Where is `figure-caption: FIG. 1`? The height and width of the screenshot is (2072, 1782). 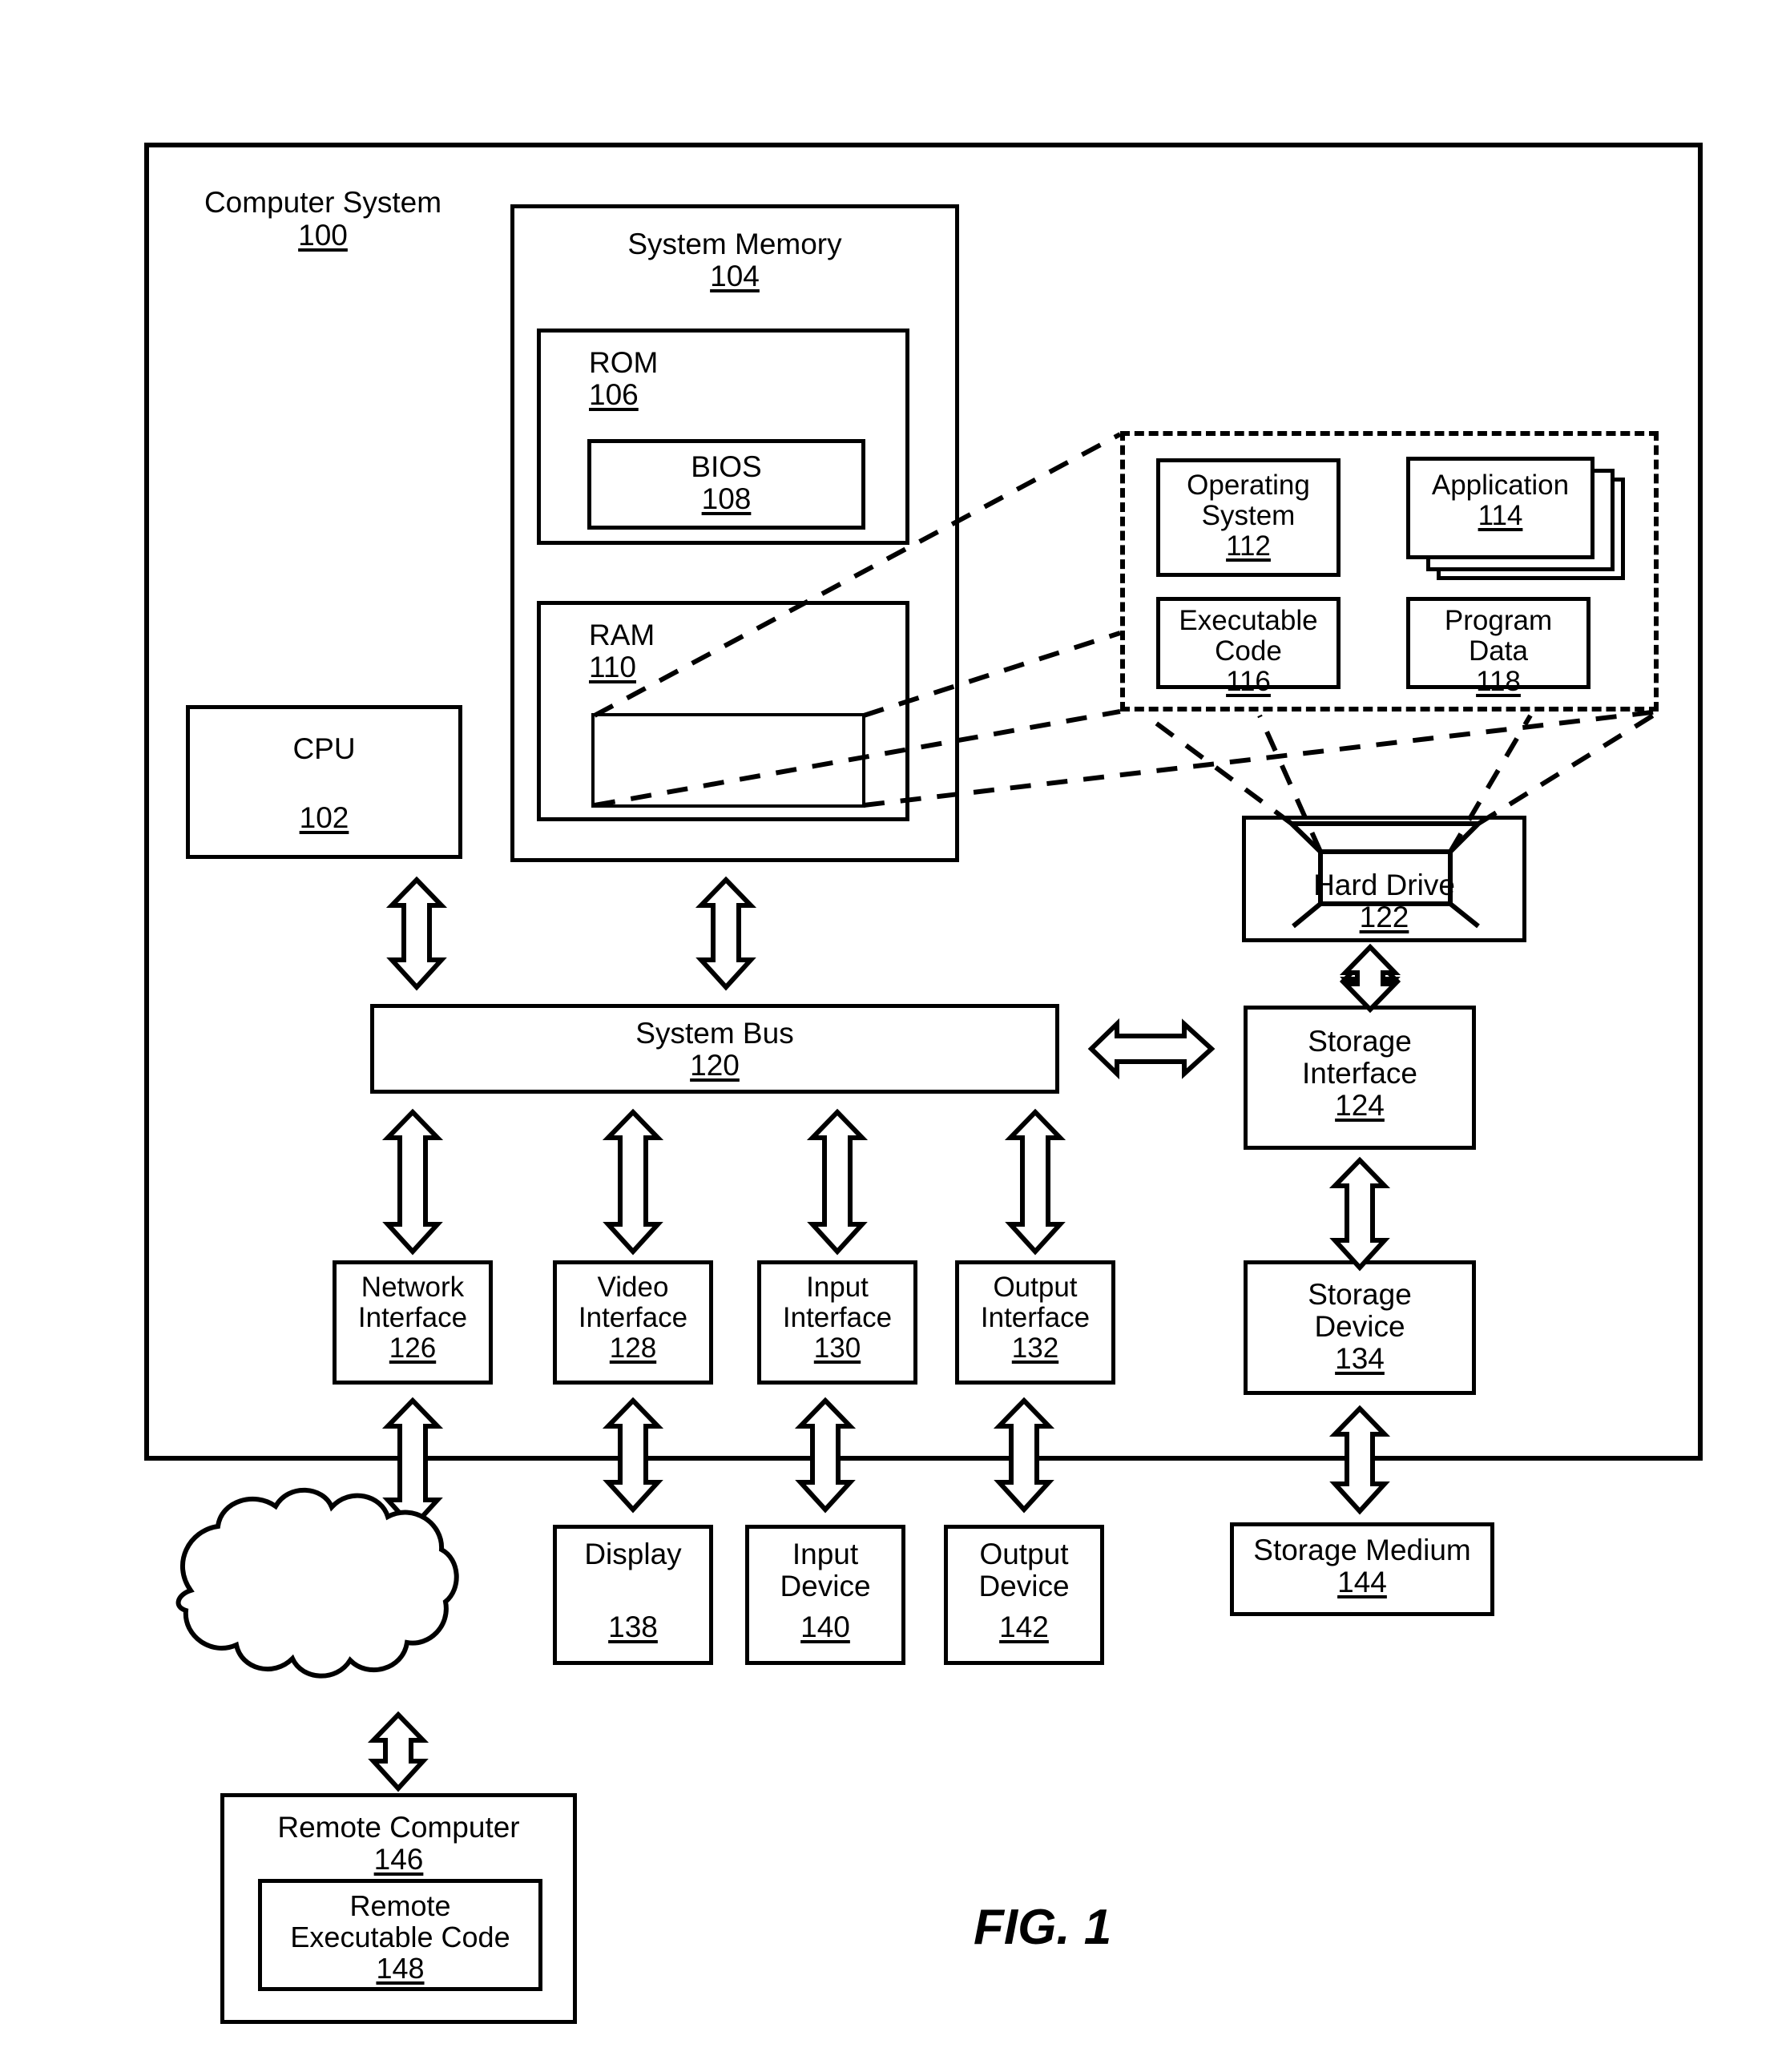 figure-caption: FIG. 1 is located at coordinates (1043, 1927).